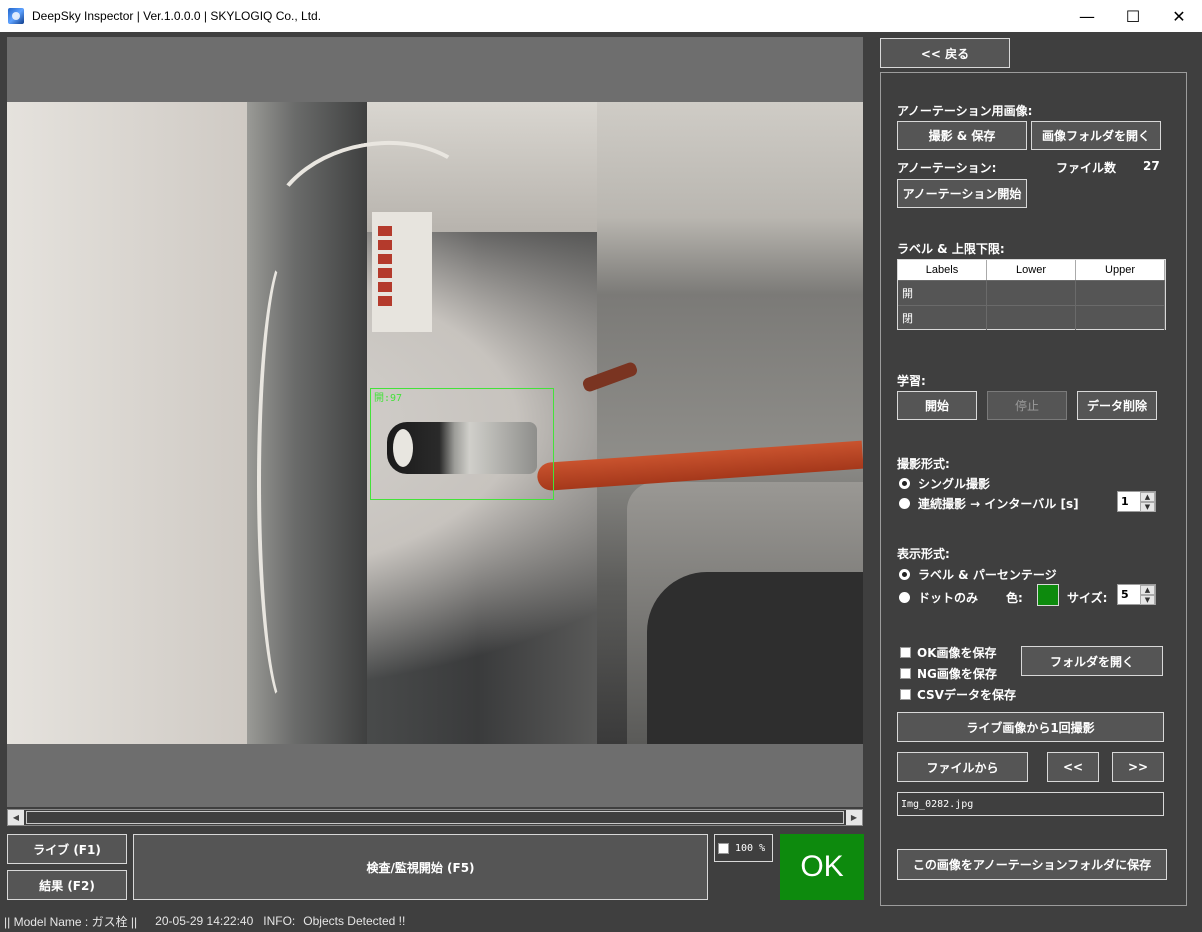  What do you see at coordinates (1073, 767) in the screenshot?
I see `previous-image-button: <<` at bounding box center [1073, 767].